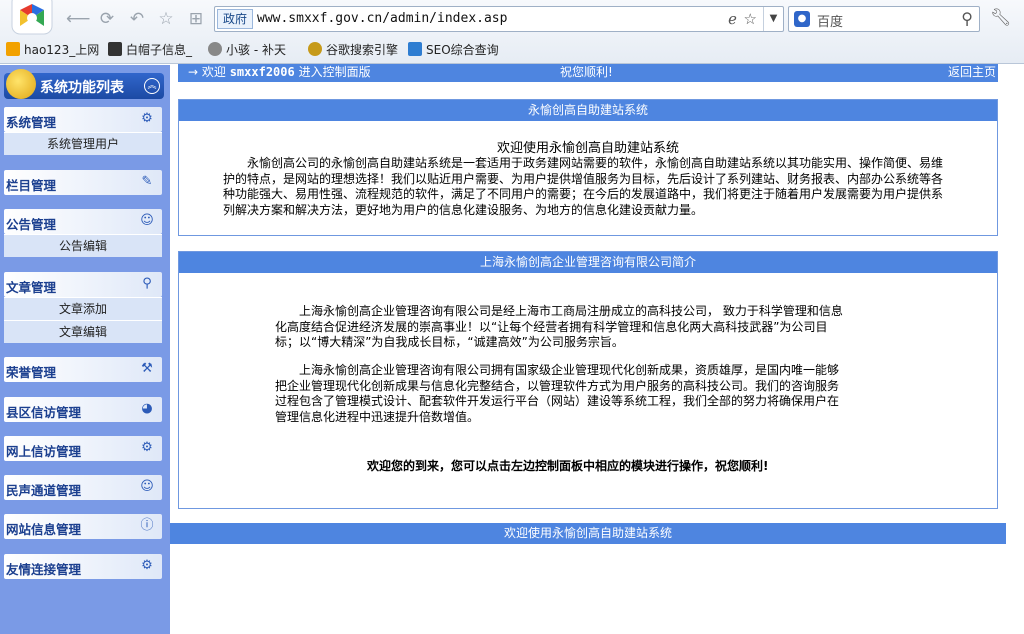 The width and height of the screenshot is (1024, 634). What do you see at coordinates (137, 19) in the screenshot?
I see `undo-icon: ↶` at bounding box center [137, 19].